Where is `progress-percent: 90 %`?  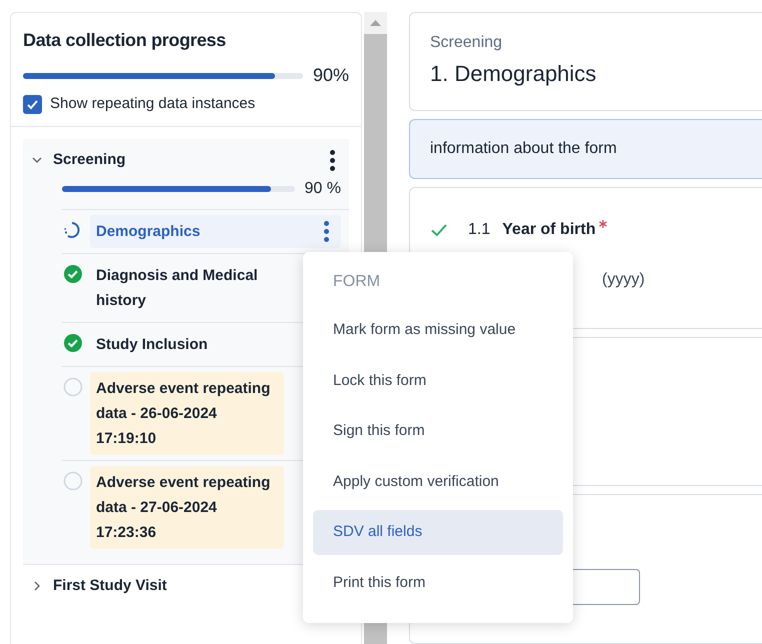 progress-percent: 90 % is located at coordinates (322, 188).